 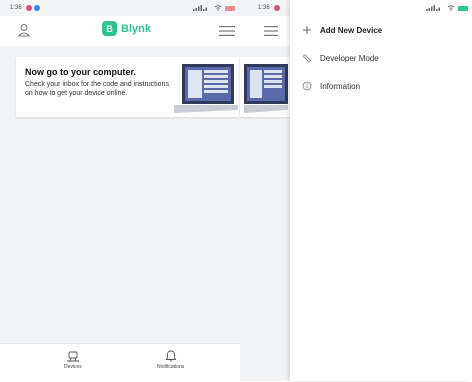 I want to click on drawer-status, so click(x=439, y=8).